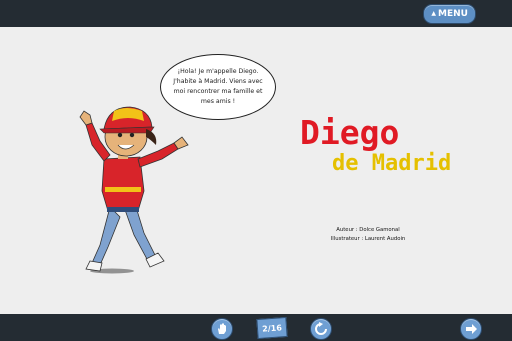 Image resolution: width=512 pixels, height=341 pixels. I want to click on replay-icon, so click(321, 328).